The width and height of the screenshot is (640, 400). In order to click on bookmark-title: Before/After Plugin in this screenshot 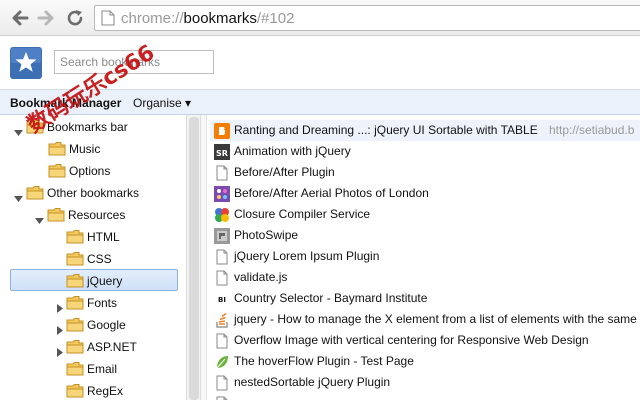, I will do `click(284, 172)`.